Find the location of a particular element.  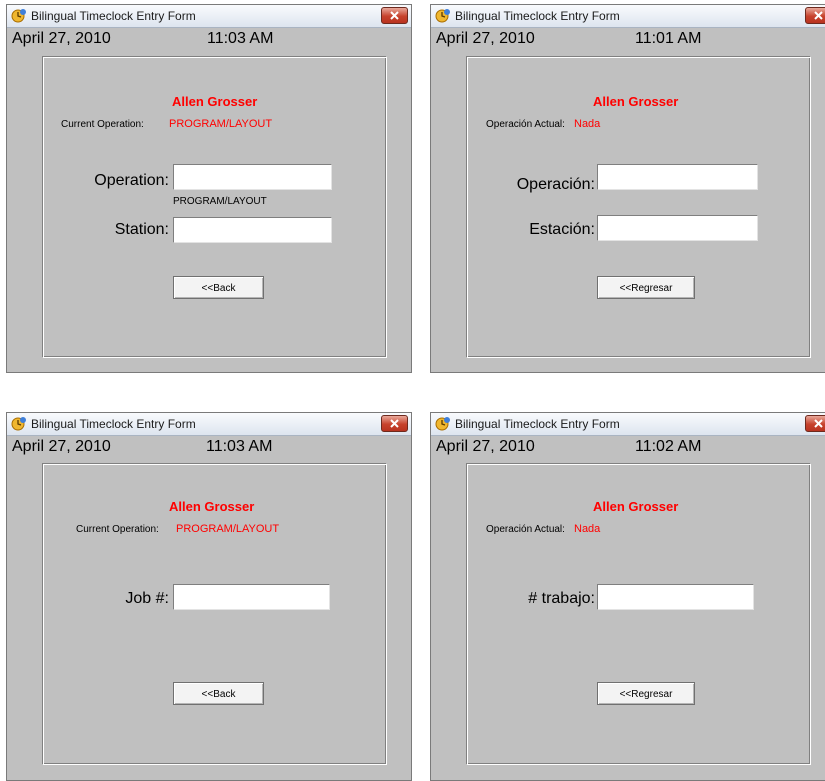

operation-label: Operation: is located at coordinates (131, 180).